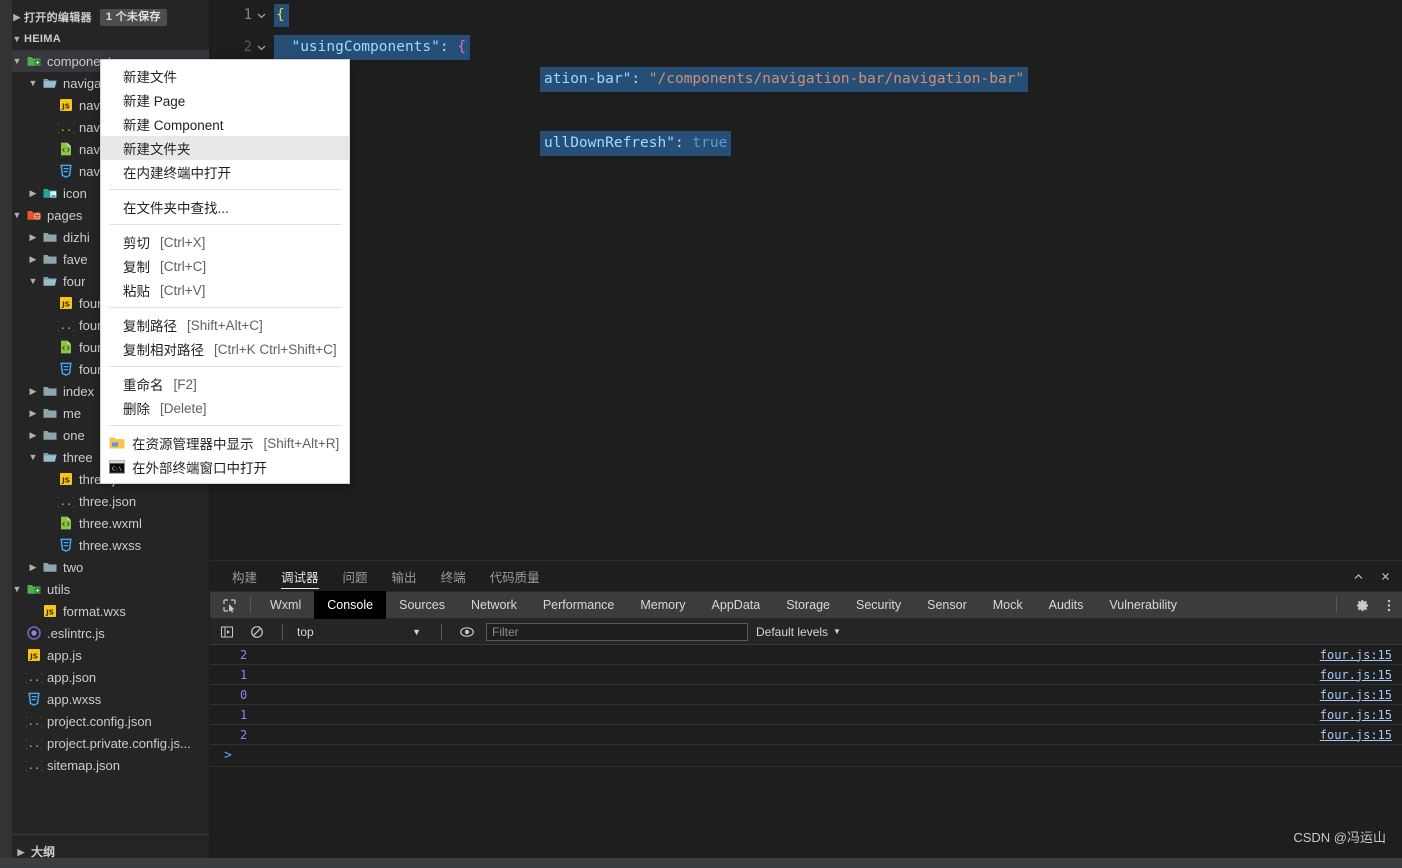 This screenshot has width=1402, height=868. Describe the element at coordinates (1066, 605) in the screenshot. I see `inspector-tab-audits: Audits` at that location.